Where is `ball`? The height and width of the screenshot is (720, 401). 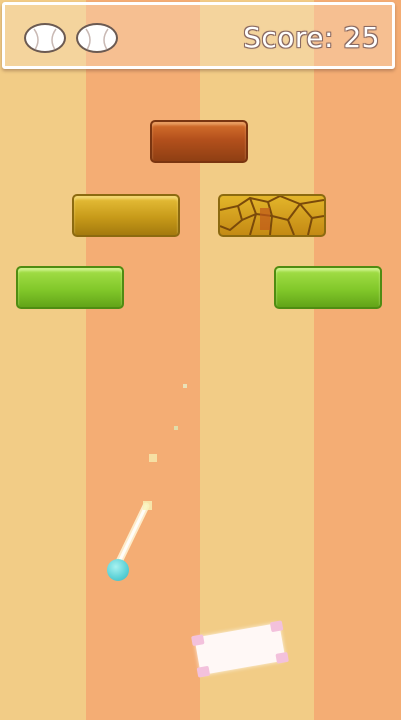 ball is located at coordinates (118, 570).